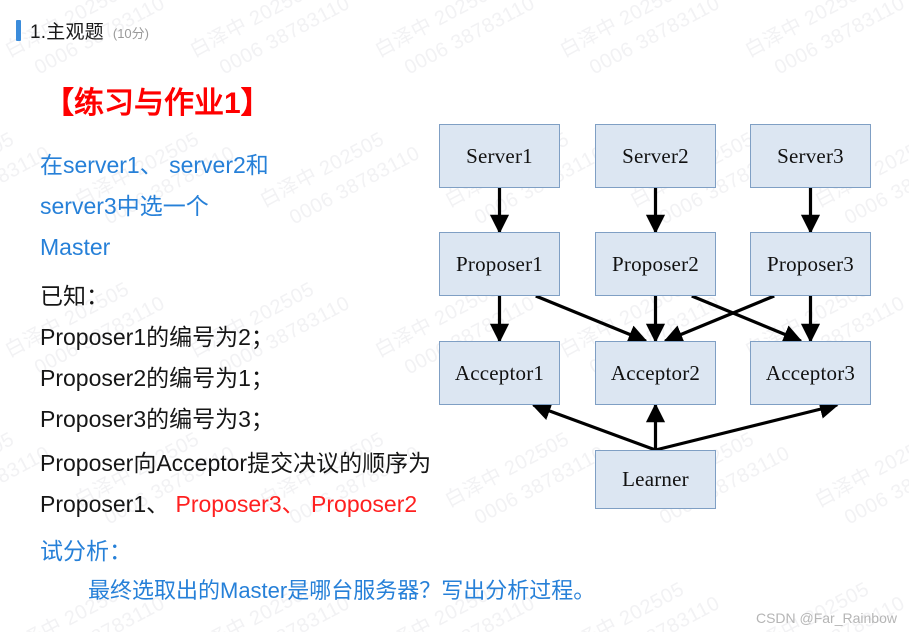 The width and height of the screenshot is (909, 632). What do you see at coordinates (154, 165) in the screenshot?
I see `prompt-line-1: 在server1、 server2和` at bounding box center [154, 165].